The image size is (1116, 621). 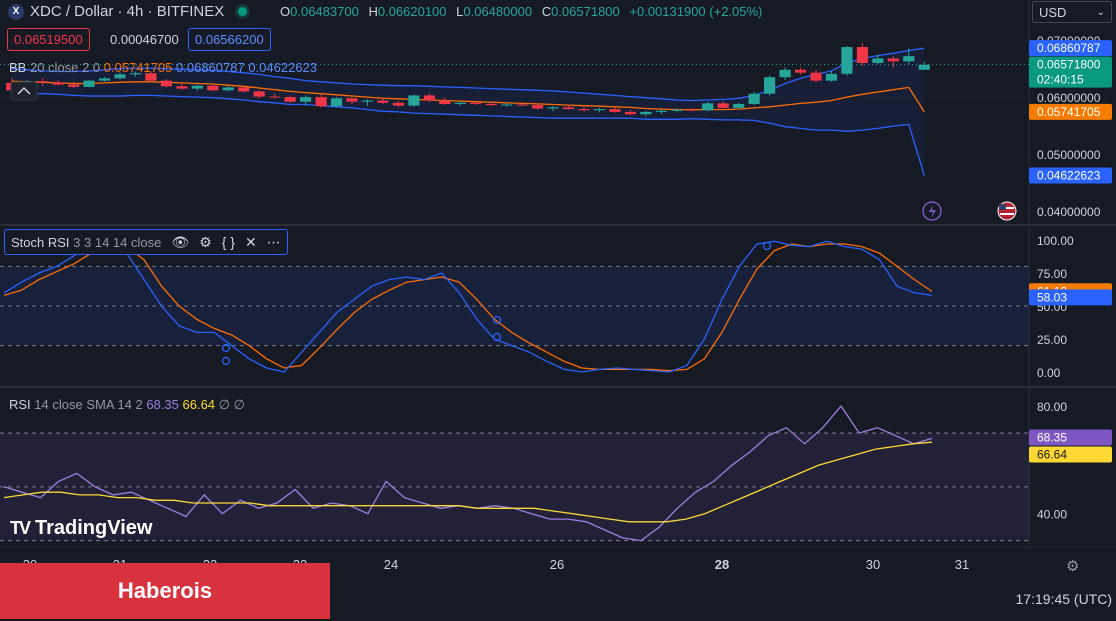 I want to click on utc-clock: 17:19:45 (UTC), so click(x=1063, y=599).